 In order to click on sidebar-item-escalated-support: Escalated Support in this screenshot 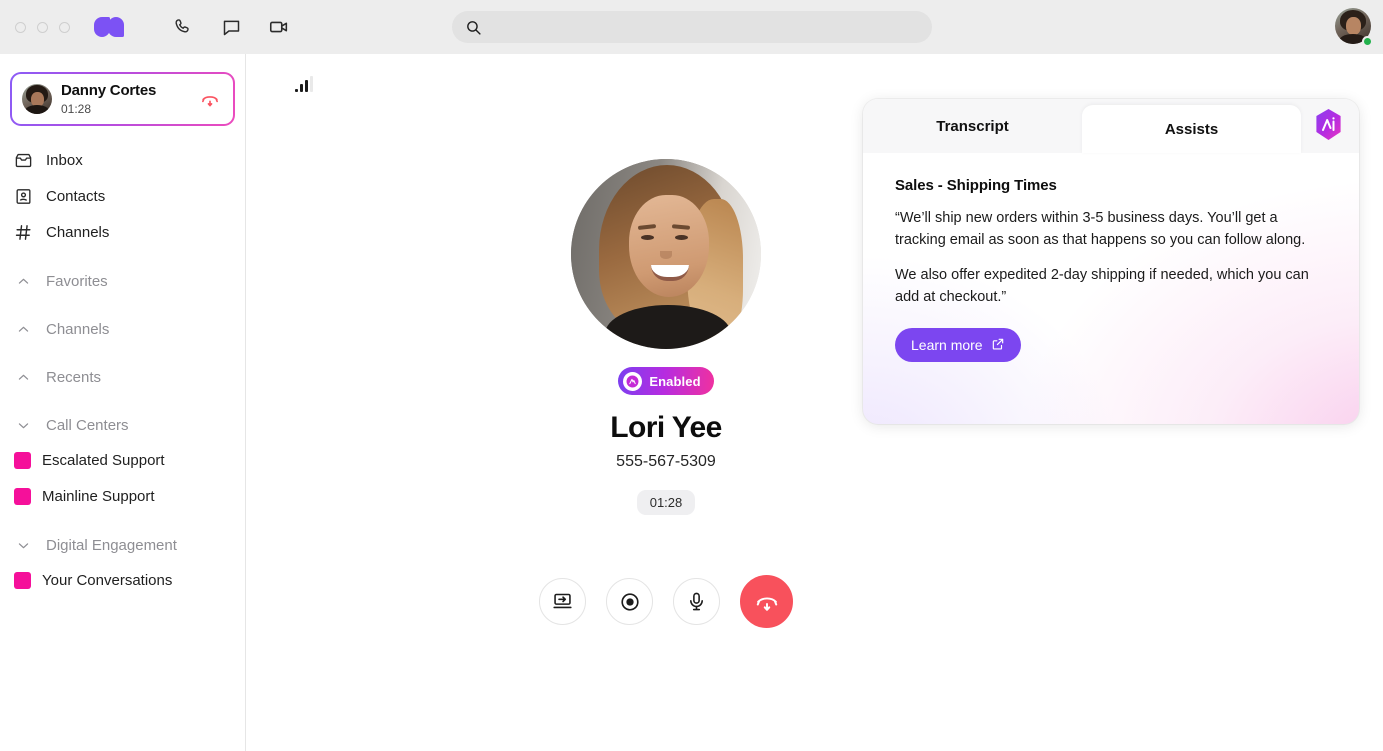, I will do `click(122, 460)`.